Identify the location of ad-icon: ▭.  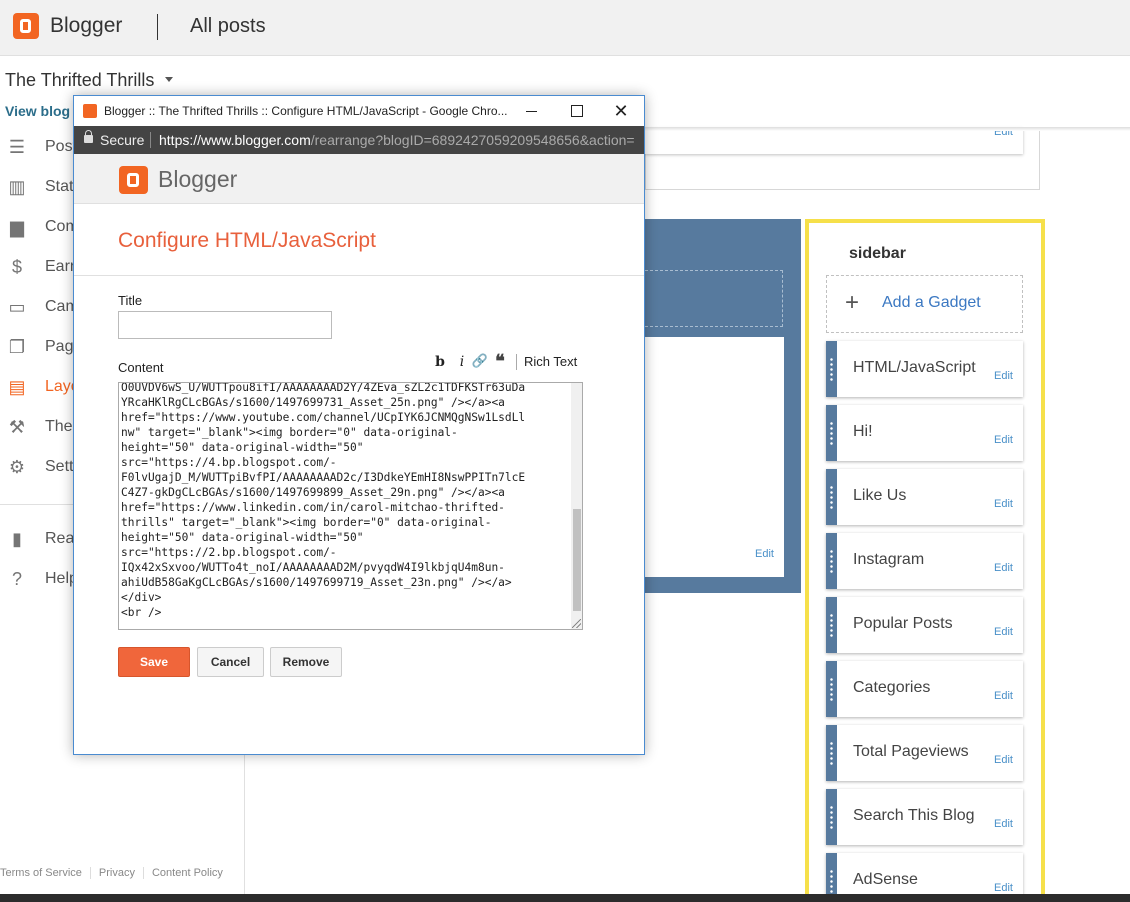
(17, 307).